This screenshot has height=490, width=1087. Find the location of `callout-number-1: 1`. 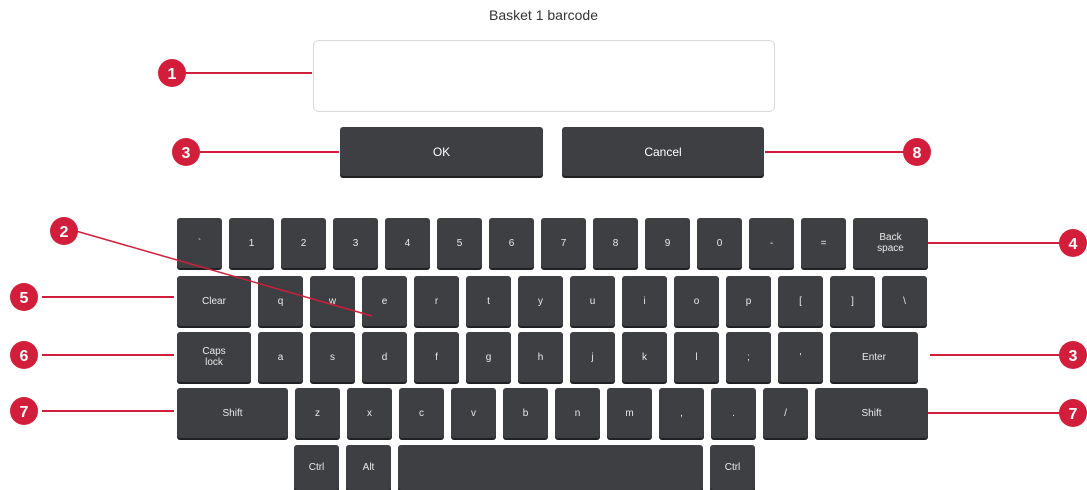

callout-number-1: 1 is located at coordinates (172, 74).